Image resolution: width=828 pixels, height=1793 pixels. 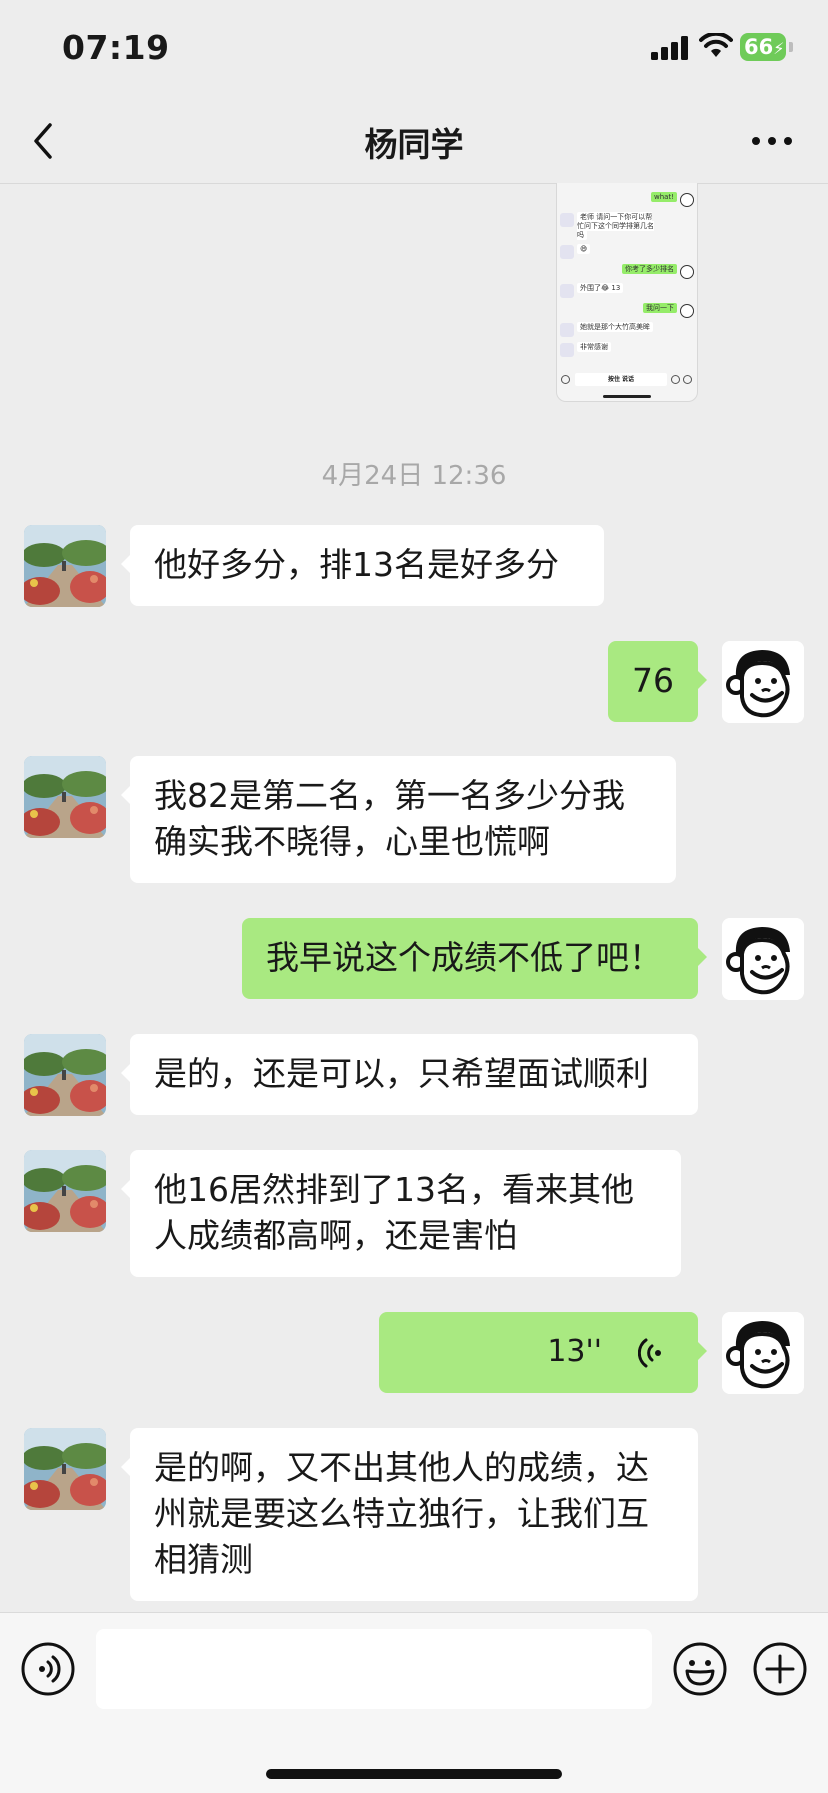 I want to click on thumbnail-input-label: 按住 说话, so click(x=621, y=379).